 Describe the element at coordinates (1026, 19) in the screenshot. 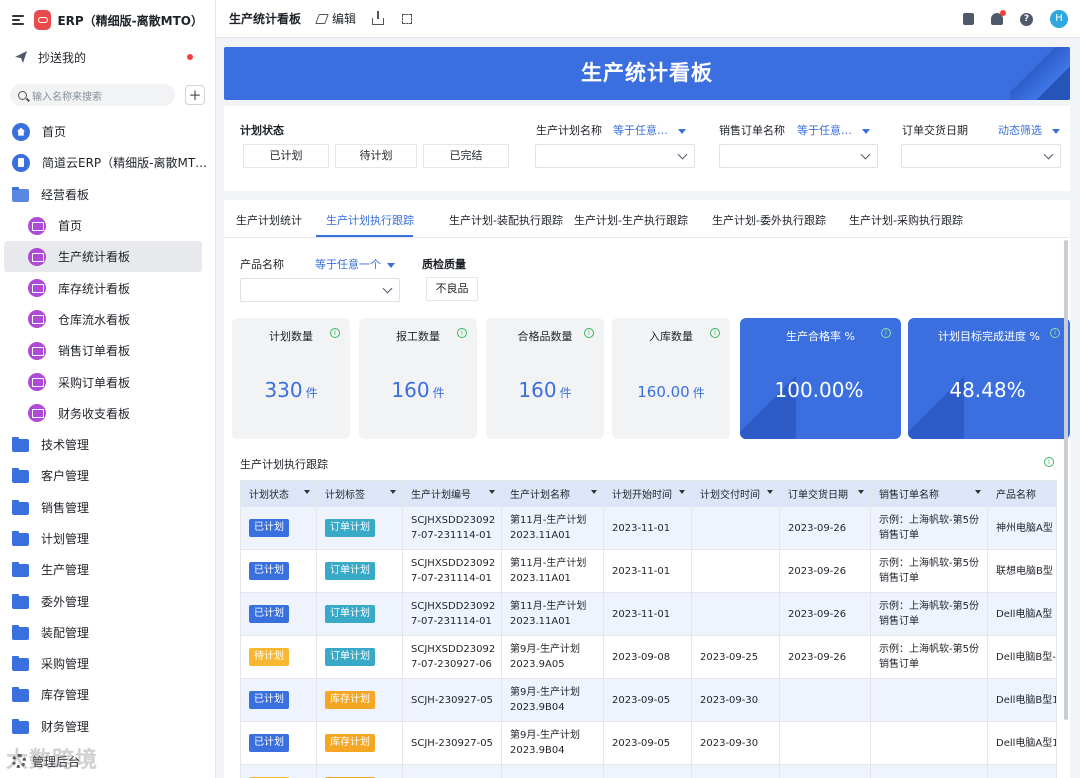

I see `help-icon: ?` at that location.